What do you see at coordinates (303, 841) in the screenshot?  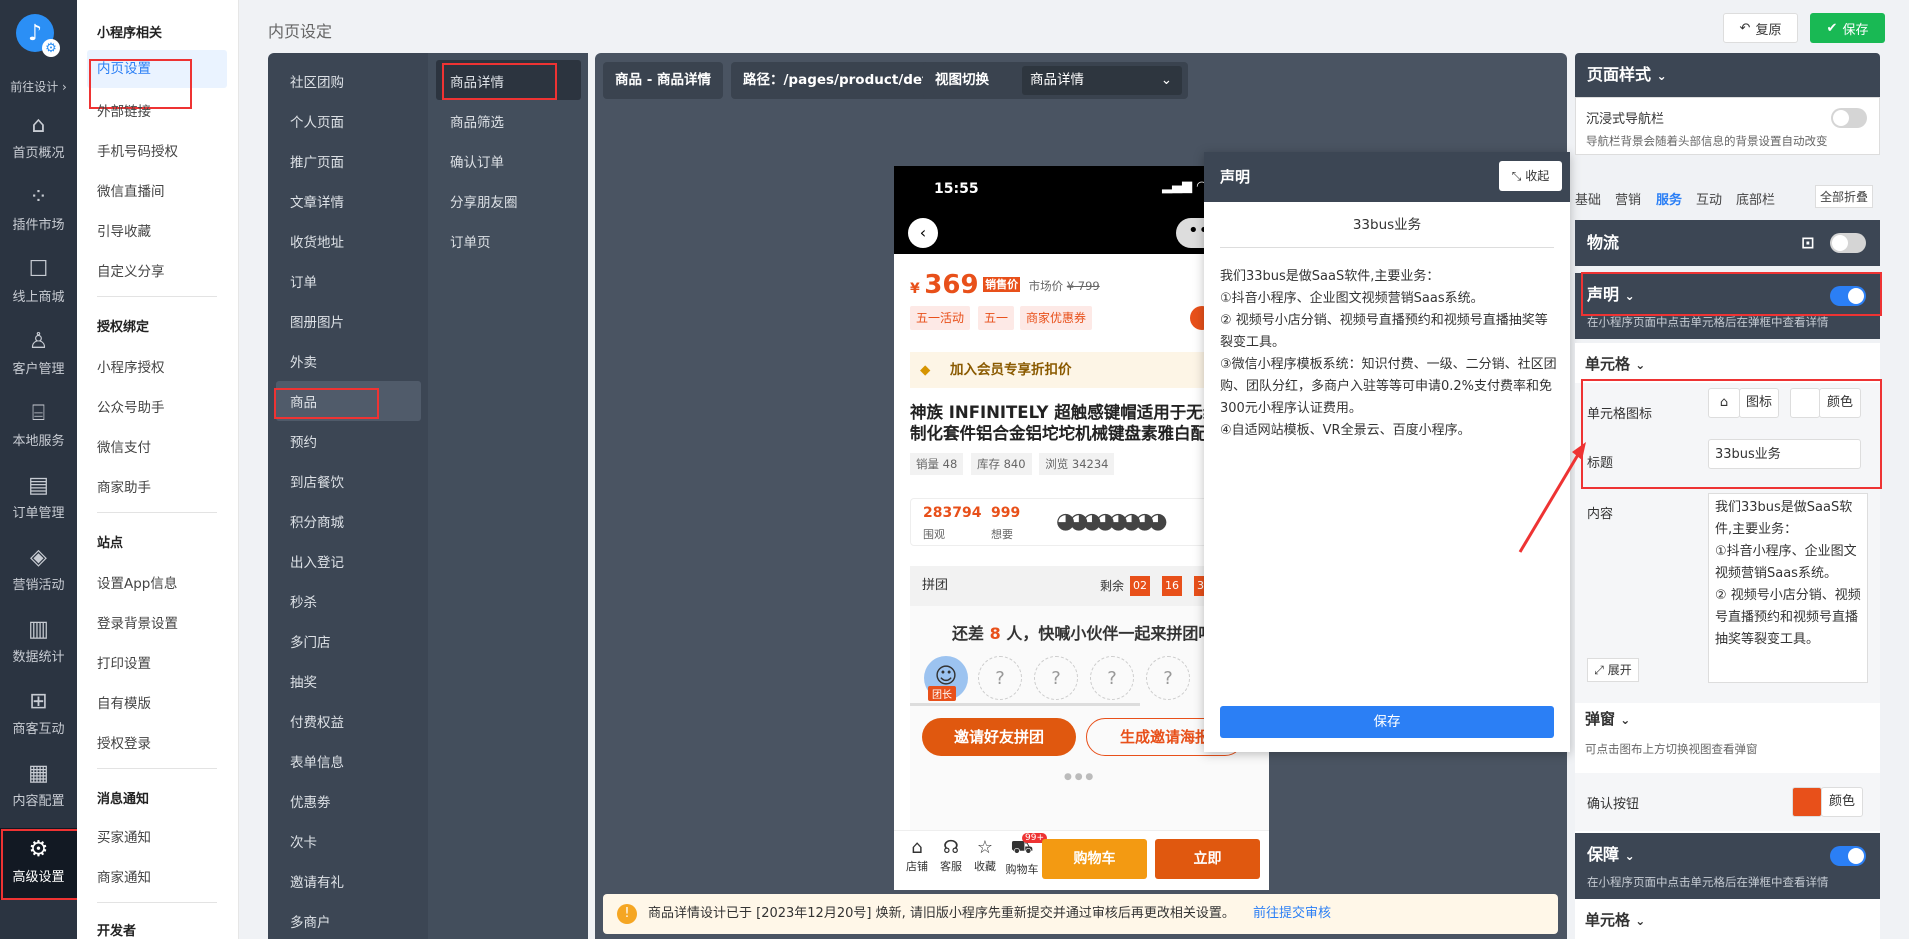 I see `page-item: 次卡` at bounding box center [303, 841].